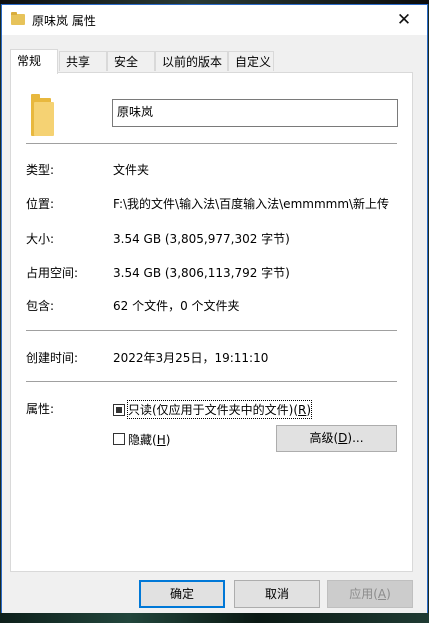  Describe the element at coordinates (251, 61) in the screenshot. I see `tab-customize: 自定义` at that location.